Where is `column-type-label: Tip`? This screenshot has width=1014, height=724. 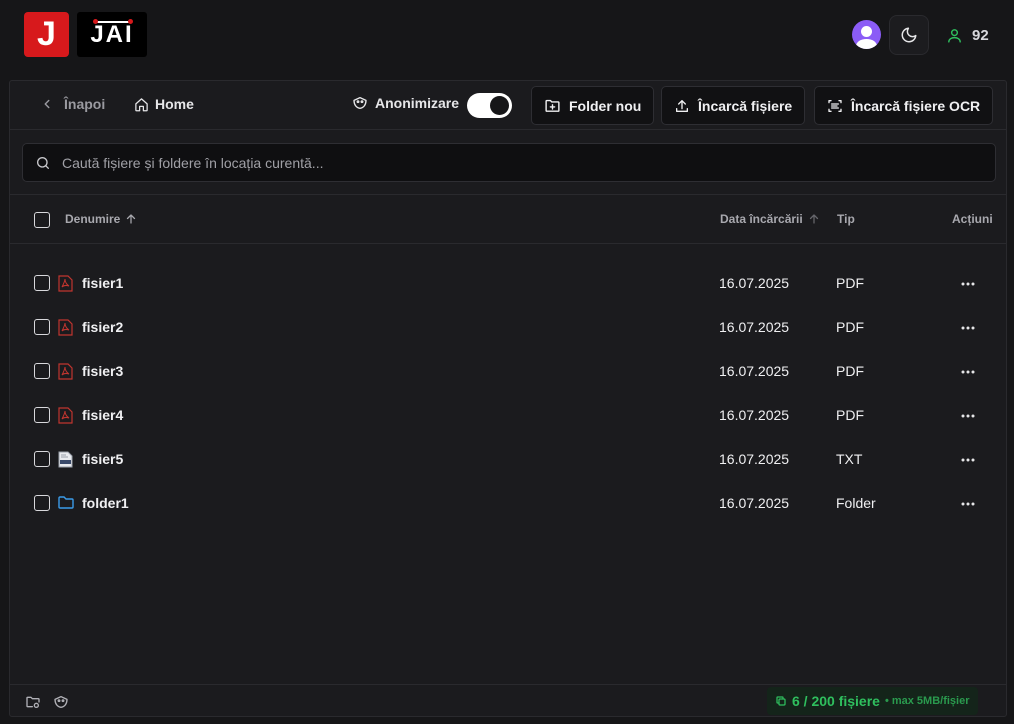 column-type-label: Tip is located at coordinates (846, 219).